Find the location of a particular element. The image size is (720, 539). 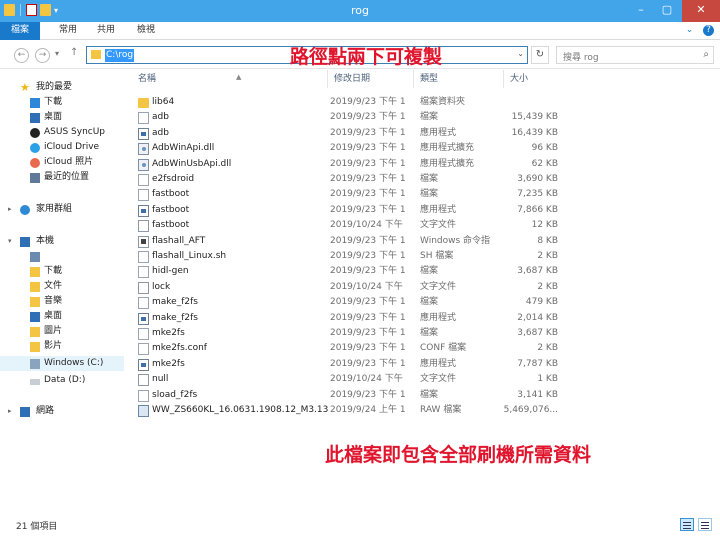

file-row: fastboot 2019/9/23 下午 1... 應用程式 7,866 KB is located at coordinates (347, 210).